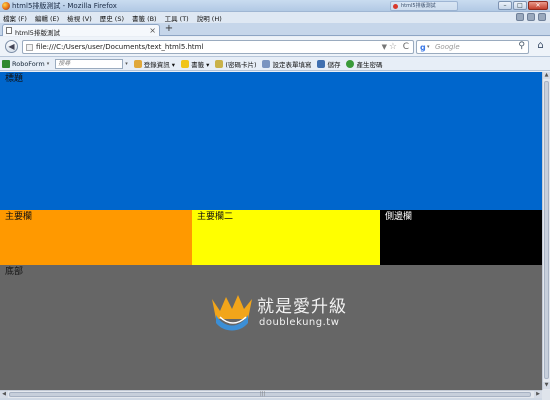 The width and height of the screenshot is (550, 400). What do you see at coordinates (393, 47) in the screenshot?
I see `bookmark-star-icon: ☆` at bounding box center [393, 47].